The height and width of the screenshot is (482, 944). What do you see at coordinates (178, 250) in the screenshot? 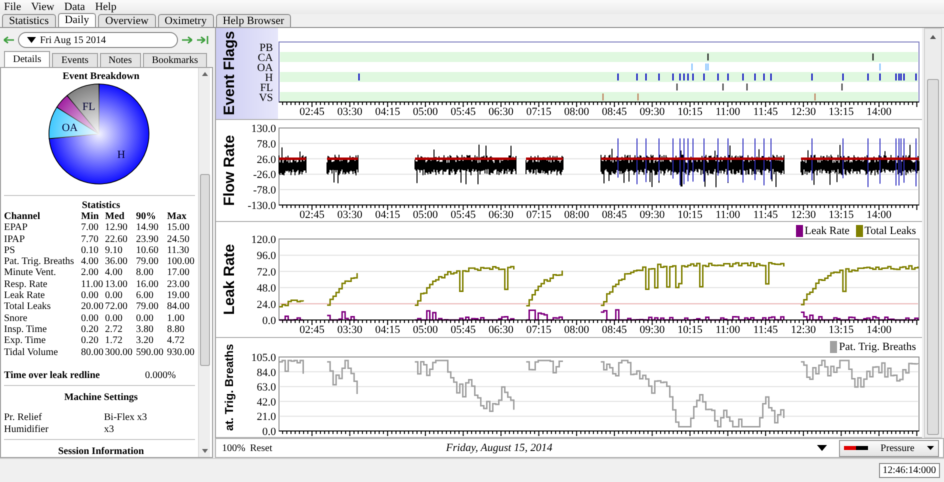
I see `table-cell-text: 11.30` at bounding box center [178, 250].